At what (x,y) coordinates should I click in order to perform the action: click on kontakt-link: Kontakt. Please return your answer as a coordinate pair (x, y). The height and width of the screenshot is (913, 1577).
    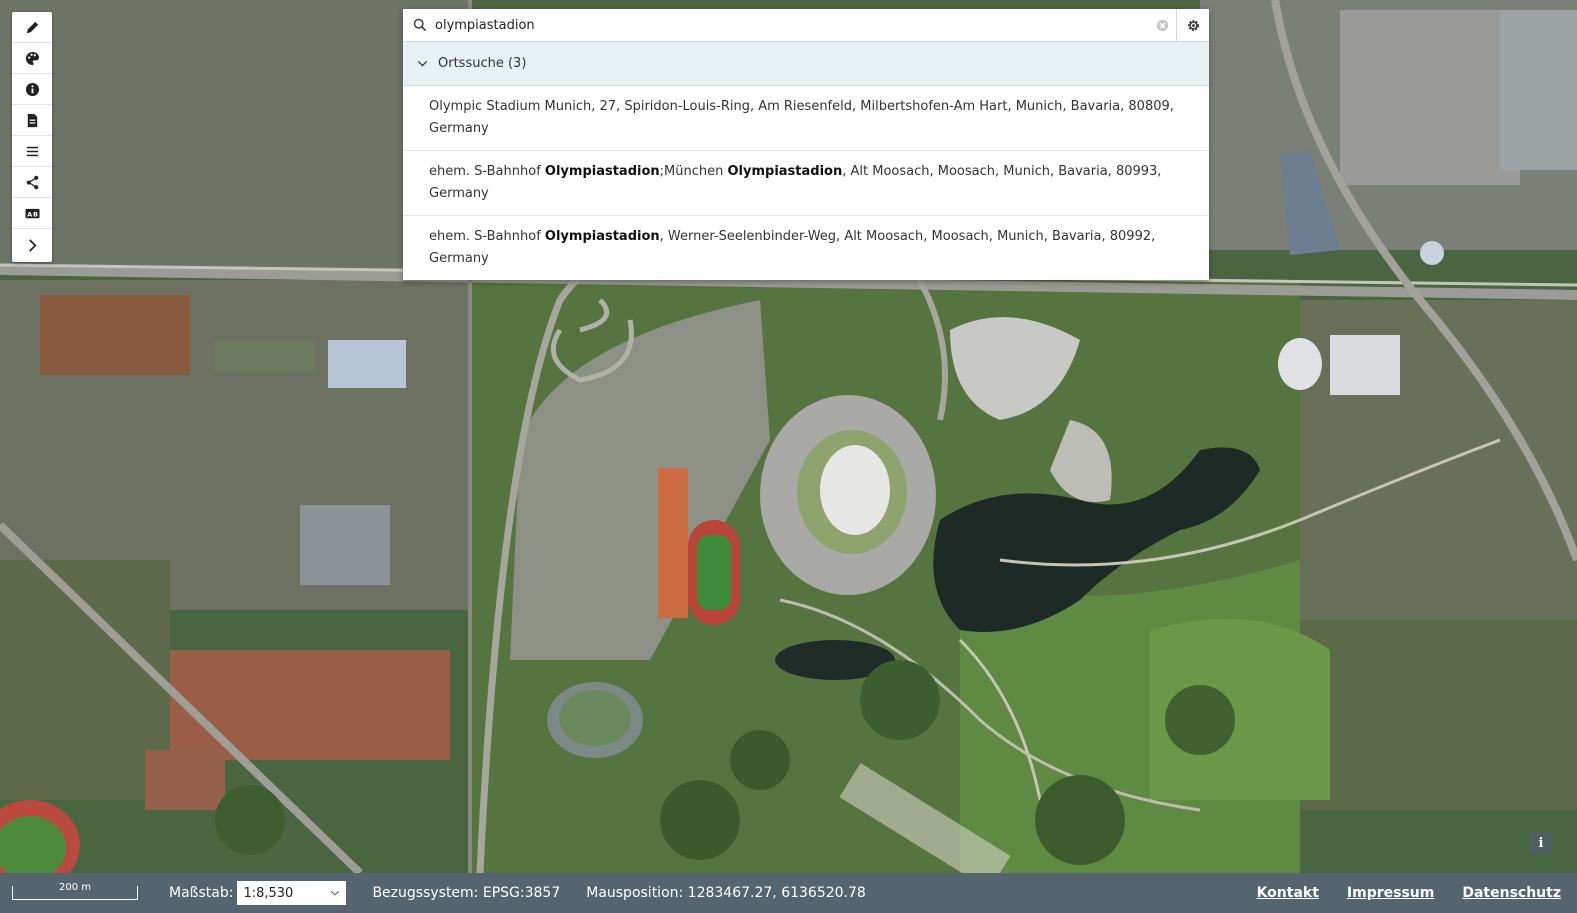
    Looking at the image, I should click on (1288, 893).